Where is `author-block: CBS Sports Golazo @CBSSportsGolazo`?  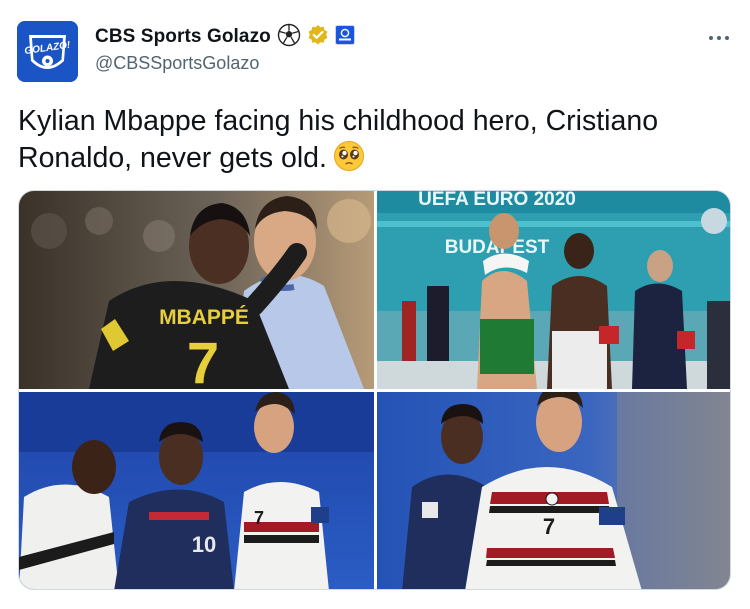
author-block: CBS Sports Golazo @CBSSportsGolazo is located at coordinates (225, 48).